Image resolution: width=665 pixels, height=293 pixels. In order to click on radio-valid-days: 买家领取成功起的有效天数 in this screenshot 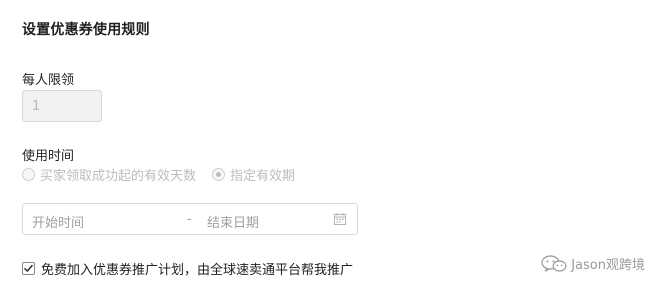, I will do `click(109, 174)`.